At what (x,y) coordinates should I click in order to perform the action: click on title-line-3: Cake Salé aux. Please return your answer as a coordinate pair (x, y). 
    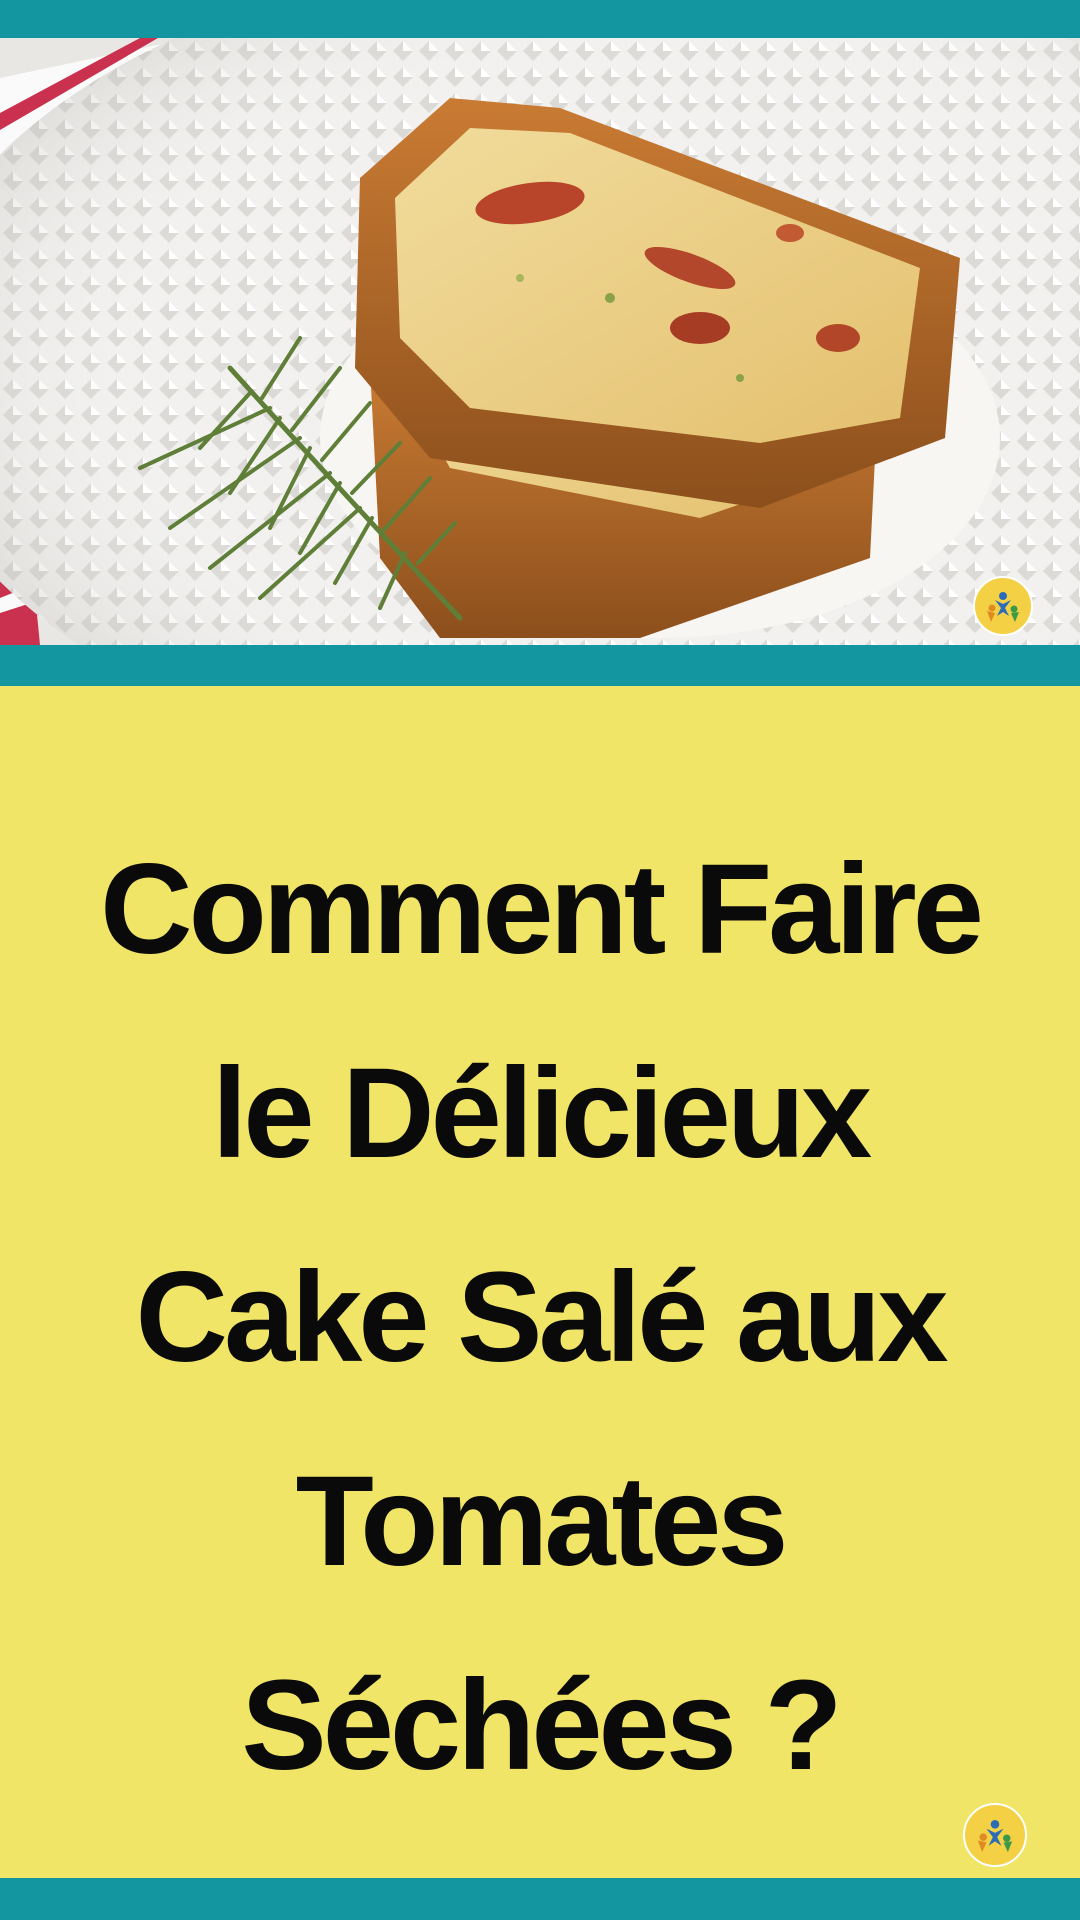
    Looking at the image, I should click on (542, 1317).